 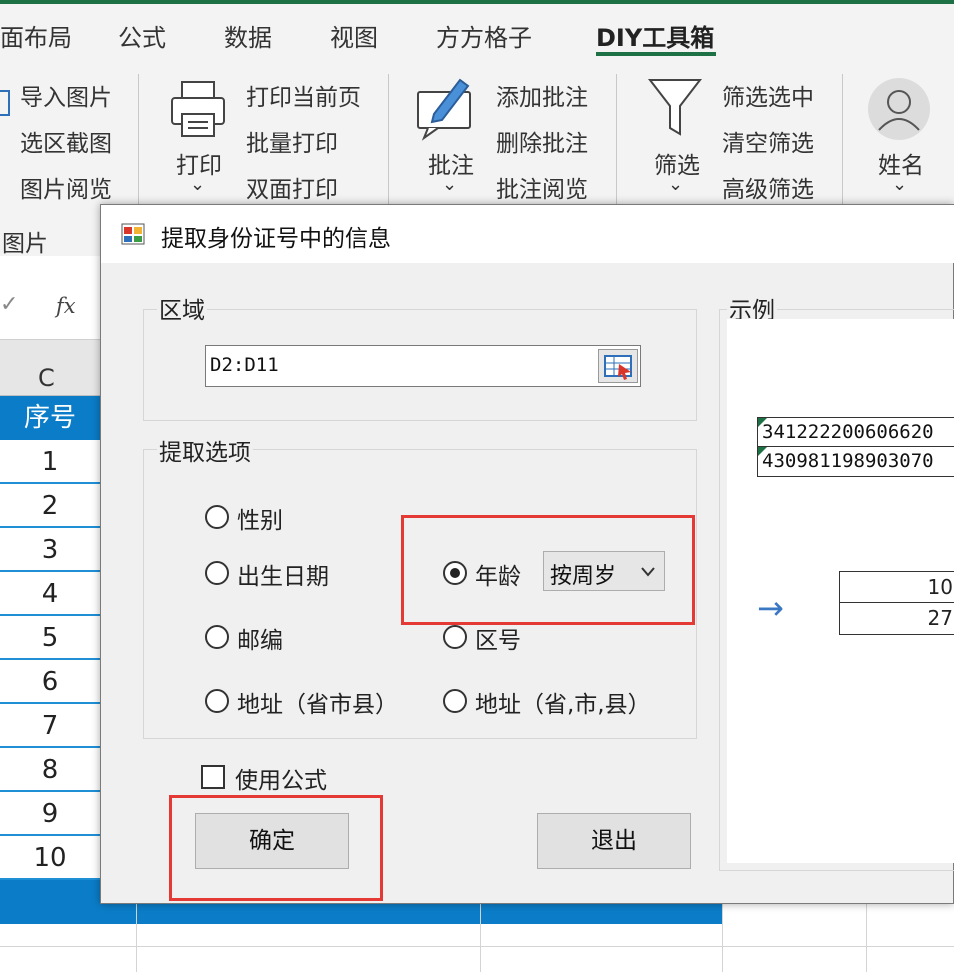 I want to click on radio-areacode-label: 区号, so click(x=498, y=641).